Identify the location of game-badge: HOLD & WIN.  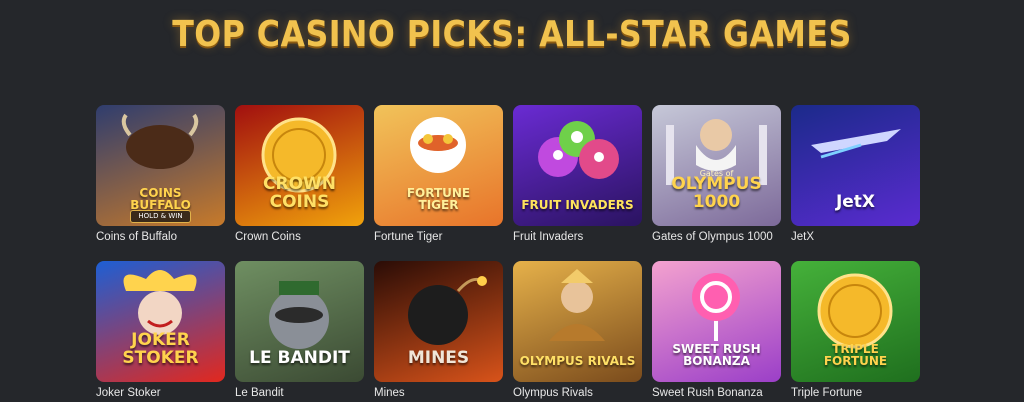
(160, 216).